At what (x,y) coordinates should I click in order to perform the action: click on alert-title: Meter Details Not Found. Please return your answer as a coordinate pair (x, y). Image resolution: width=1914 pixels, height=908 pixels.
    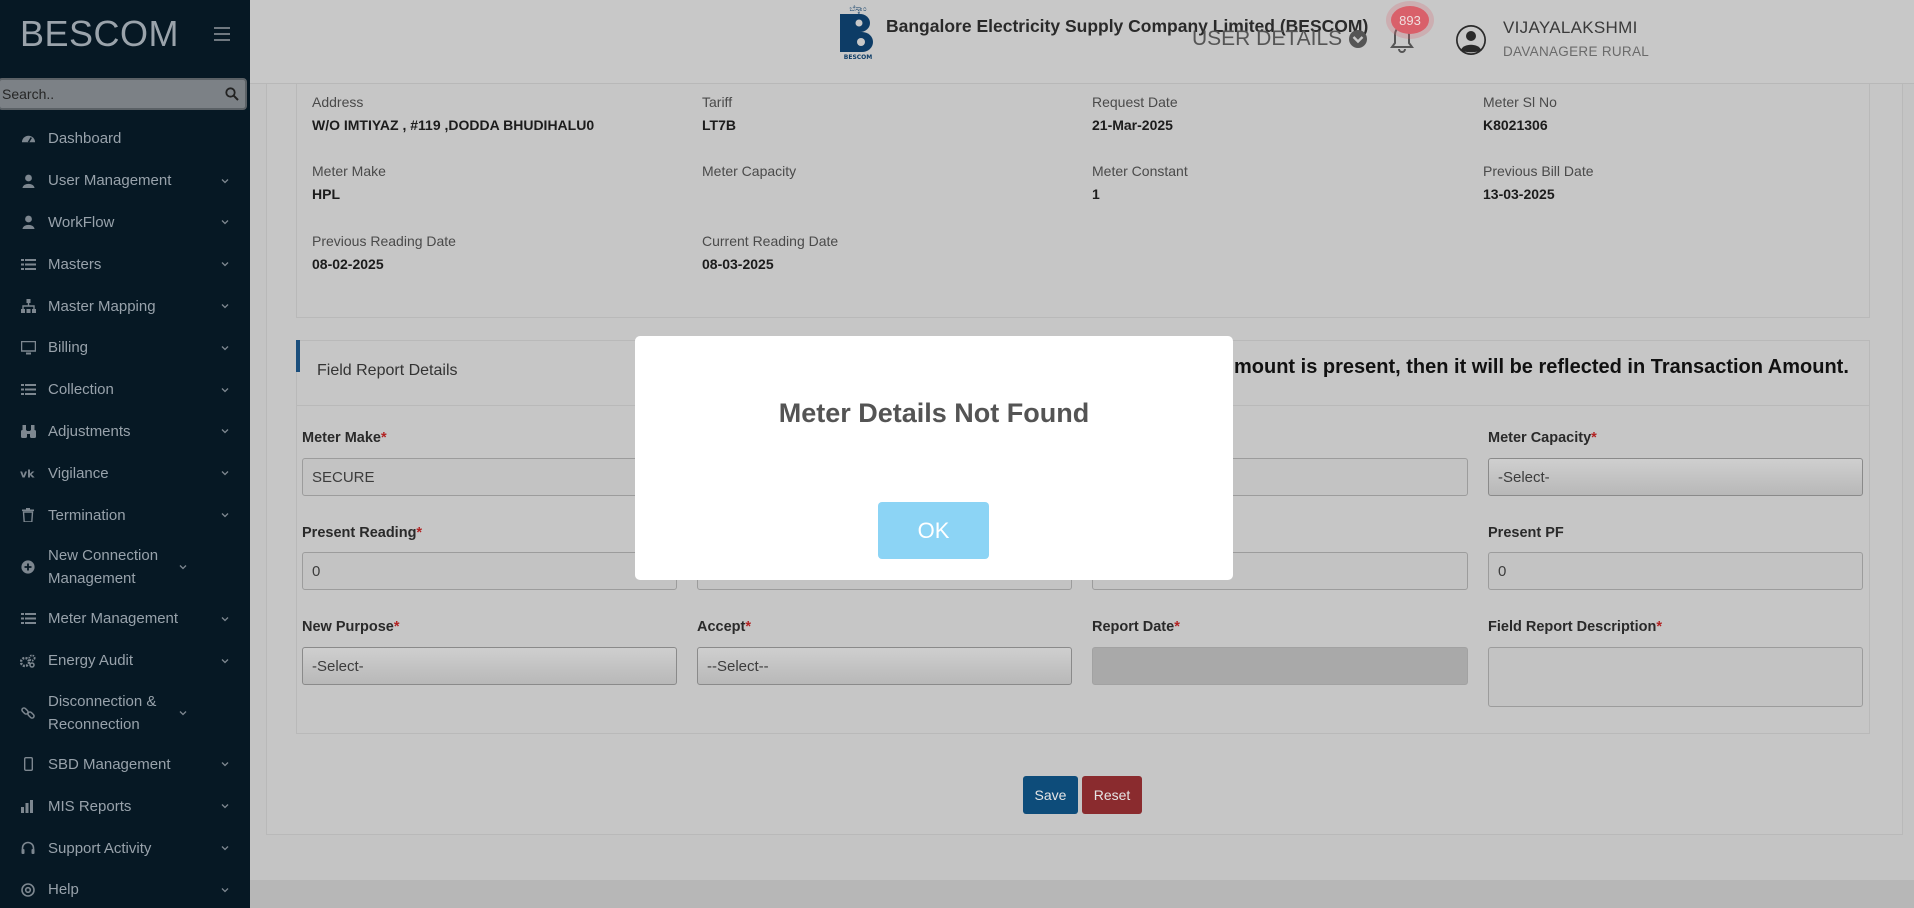
    Looking at the image, I should click on (934, 413).